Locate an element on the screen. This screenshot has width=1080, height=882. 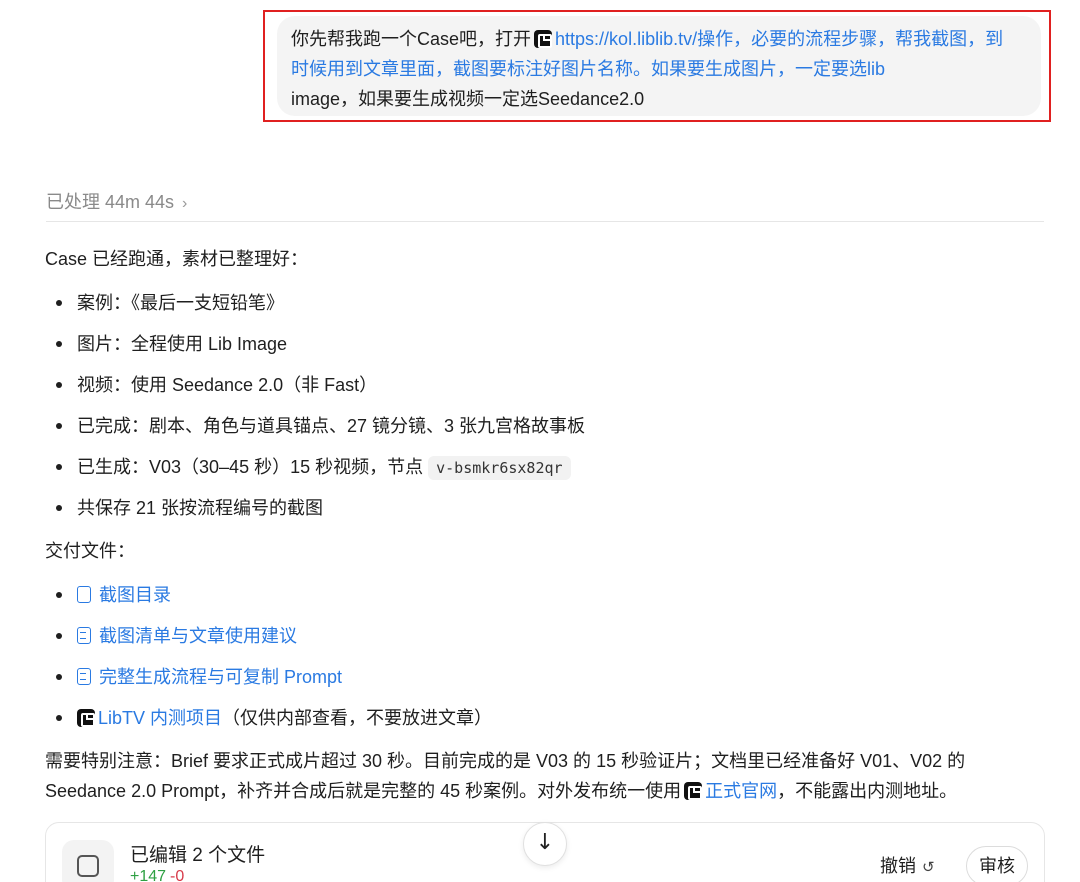
processed-label: 已处理 44m 44s is located at coordinates (110, 202).